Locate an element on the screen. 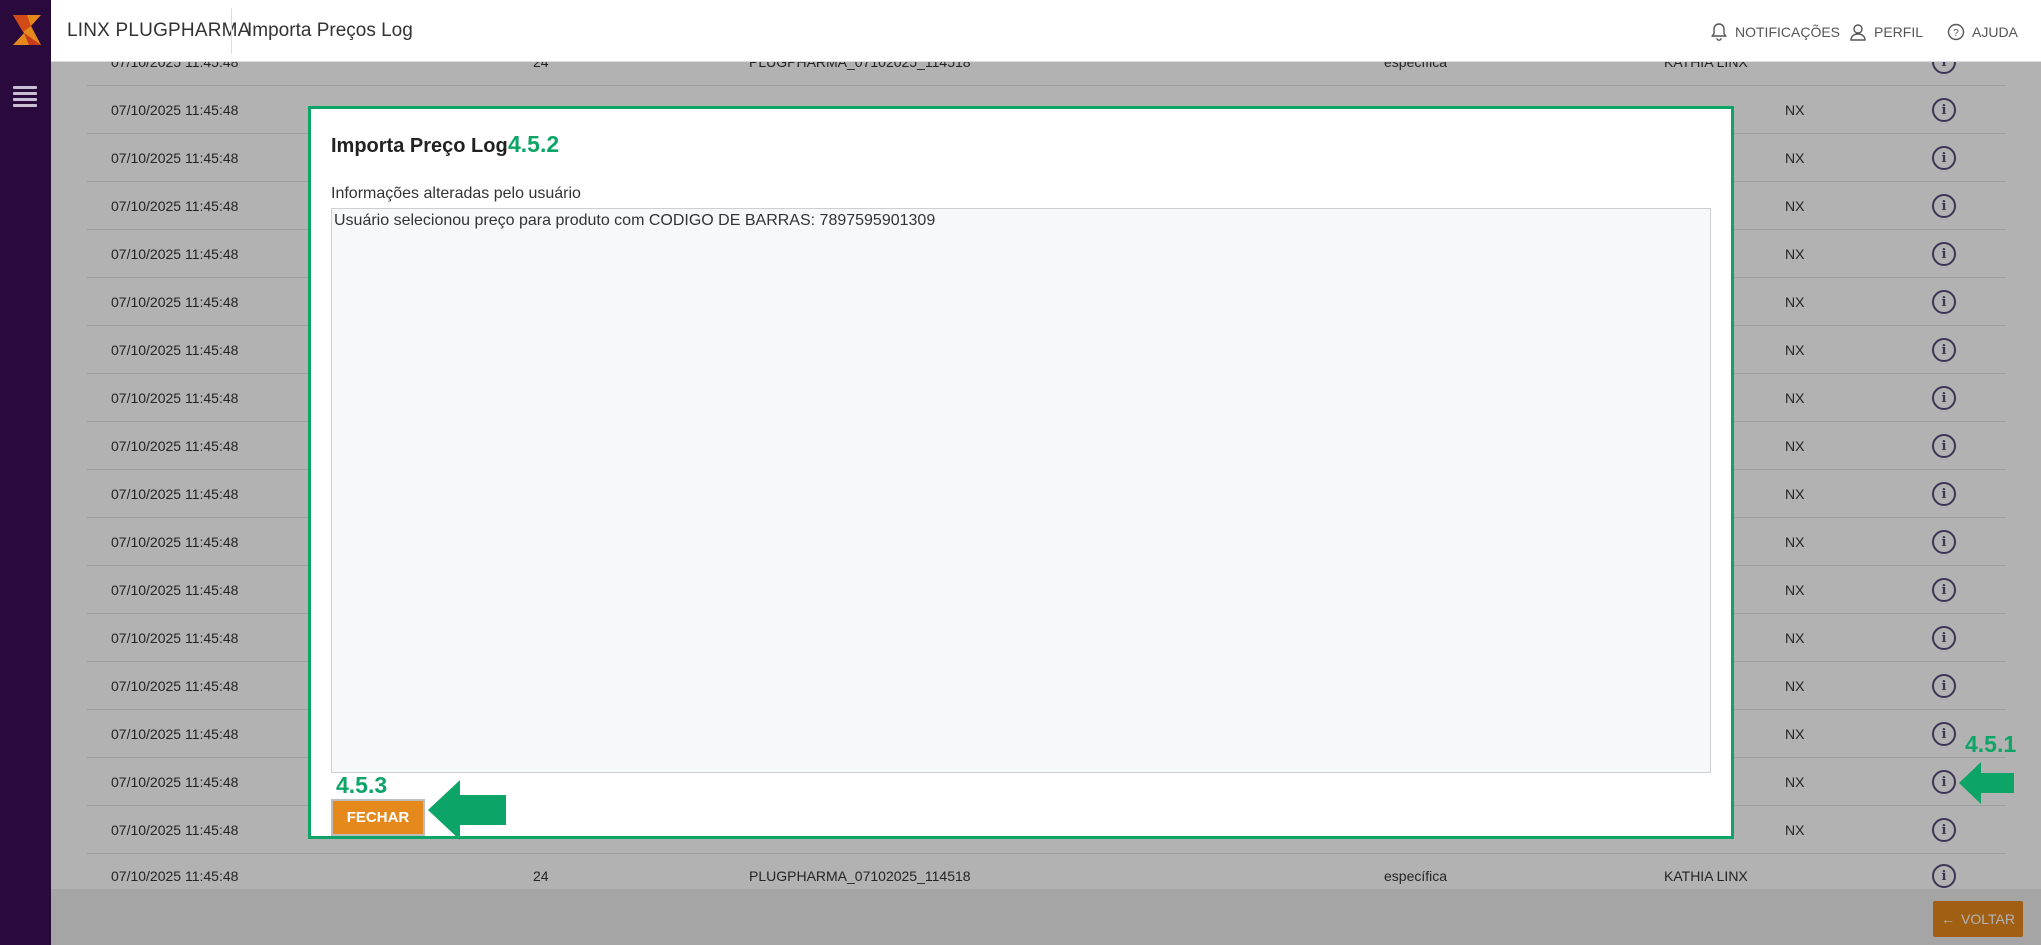 This screenshot has width=2041, height=945. sidebar is located at coordinates (25, 472).